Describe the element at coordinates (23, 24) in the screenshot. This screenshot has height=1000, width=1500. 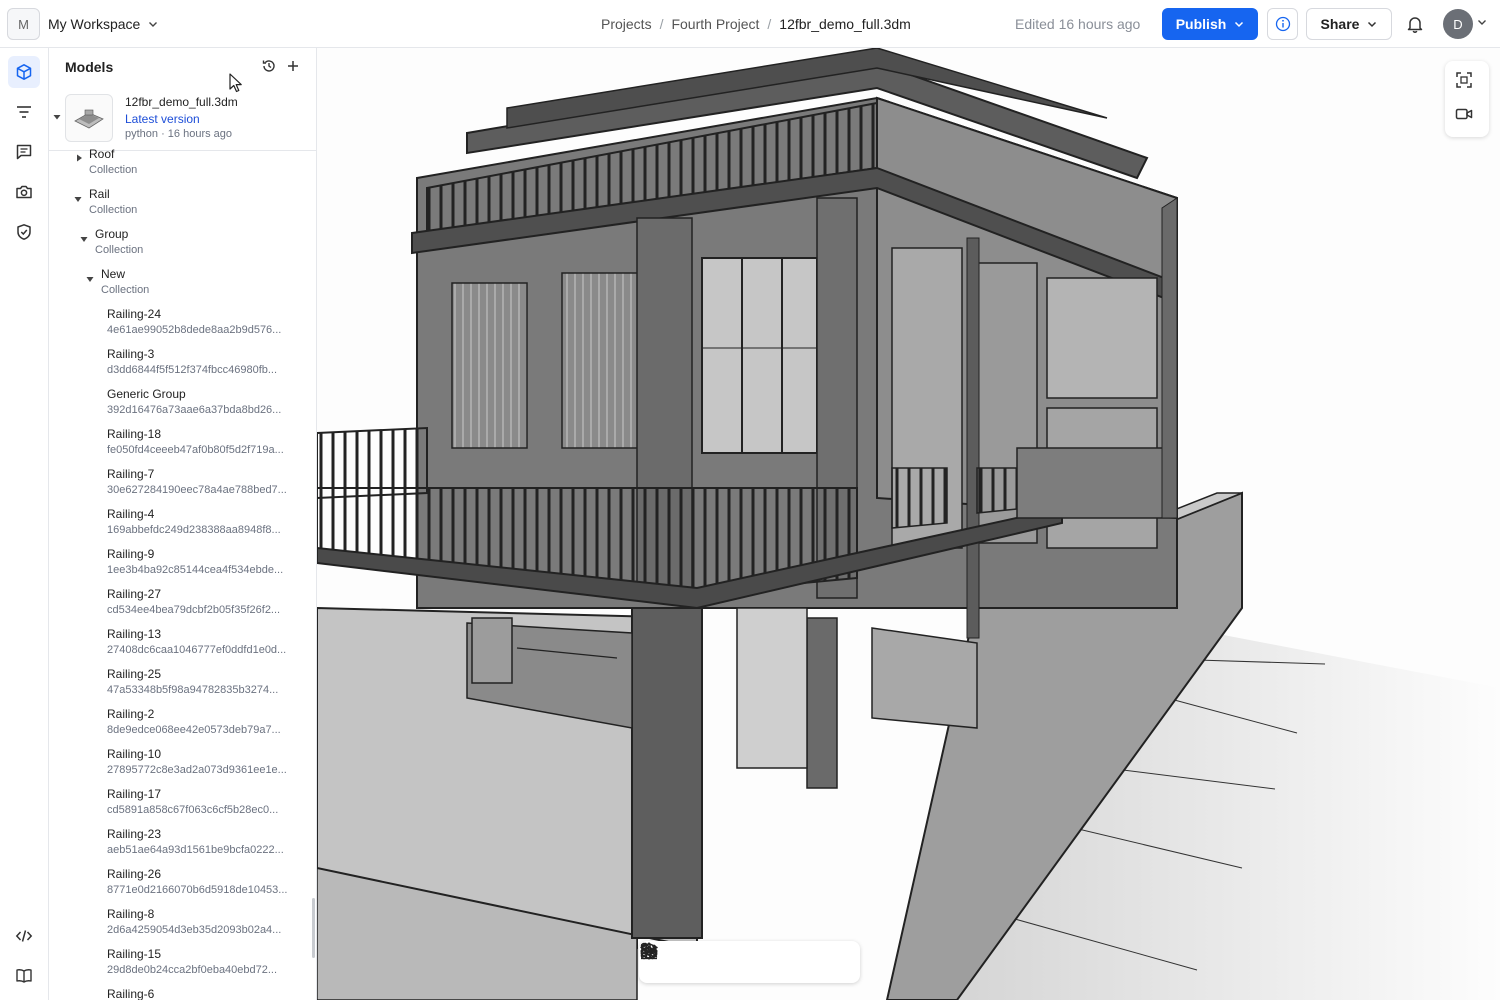
I see `workspace-avatar: M` at that location.